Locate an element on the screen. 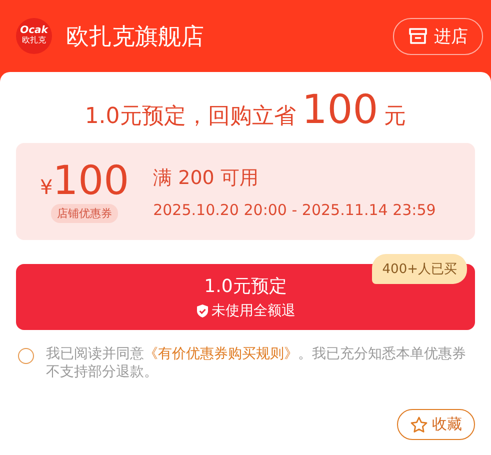 This screenshot has height=455, width=491. storefront-icon is located at coordinates (418, 36).